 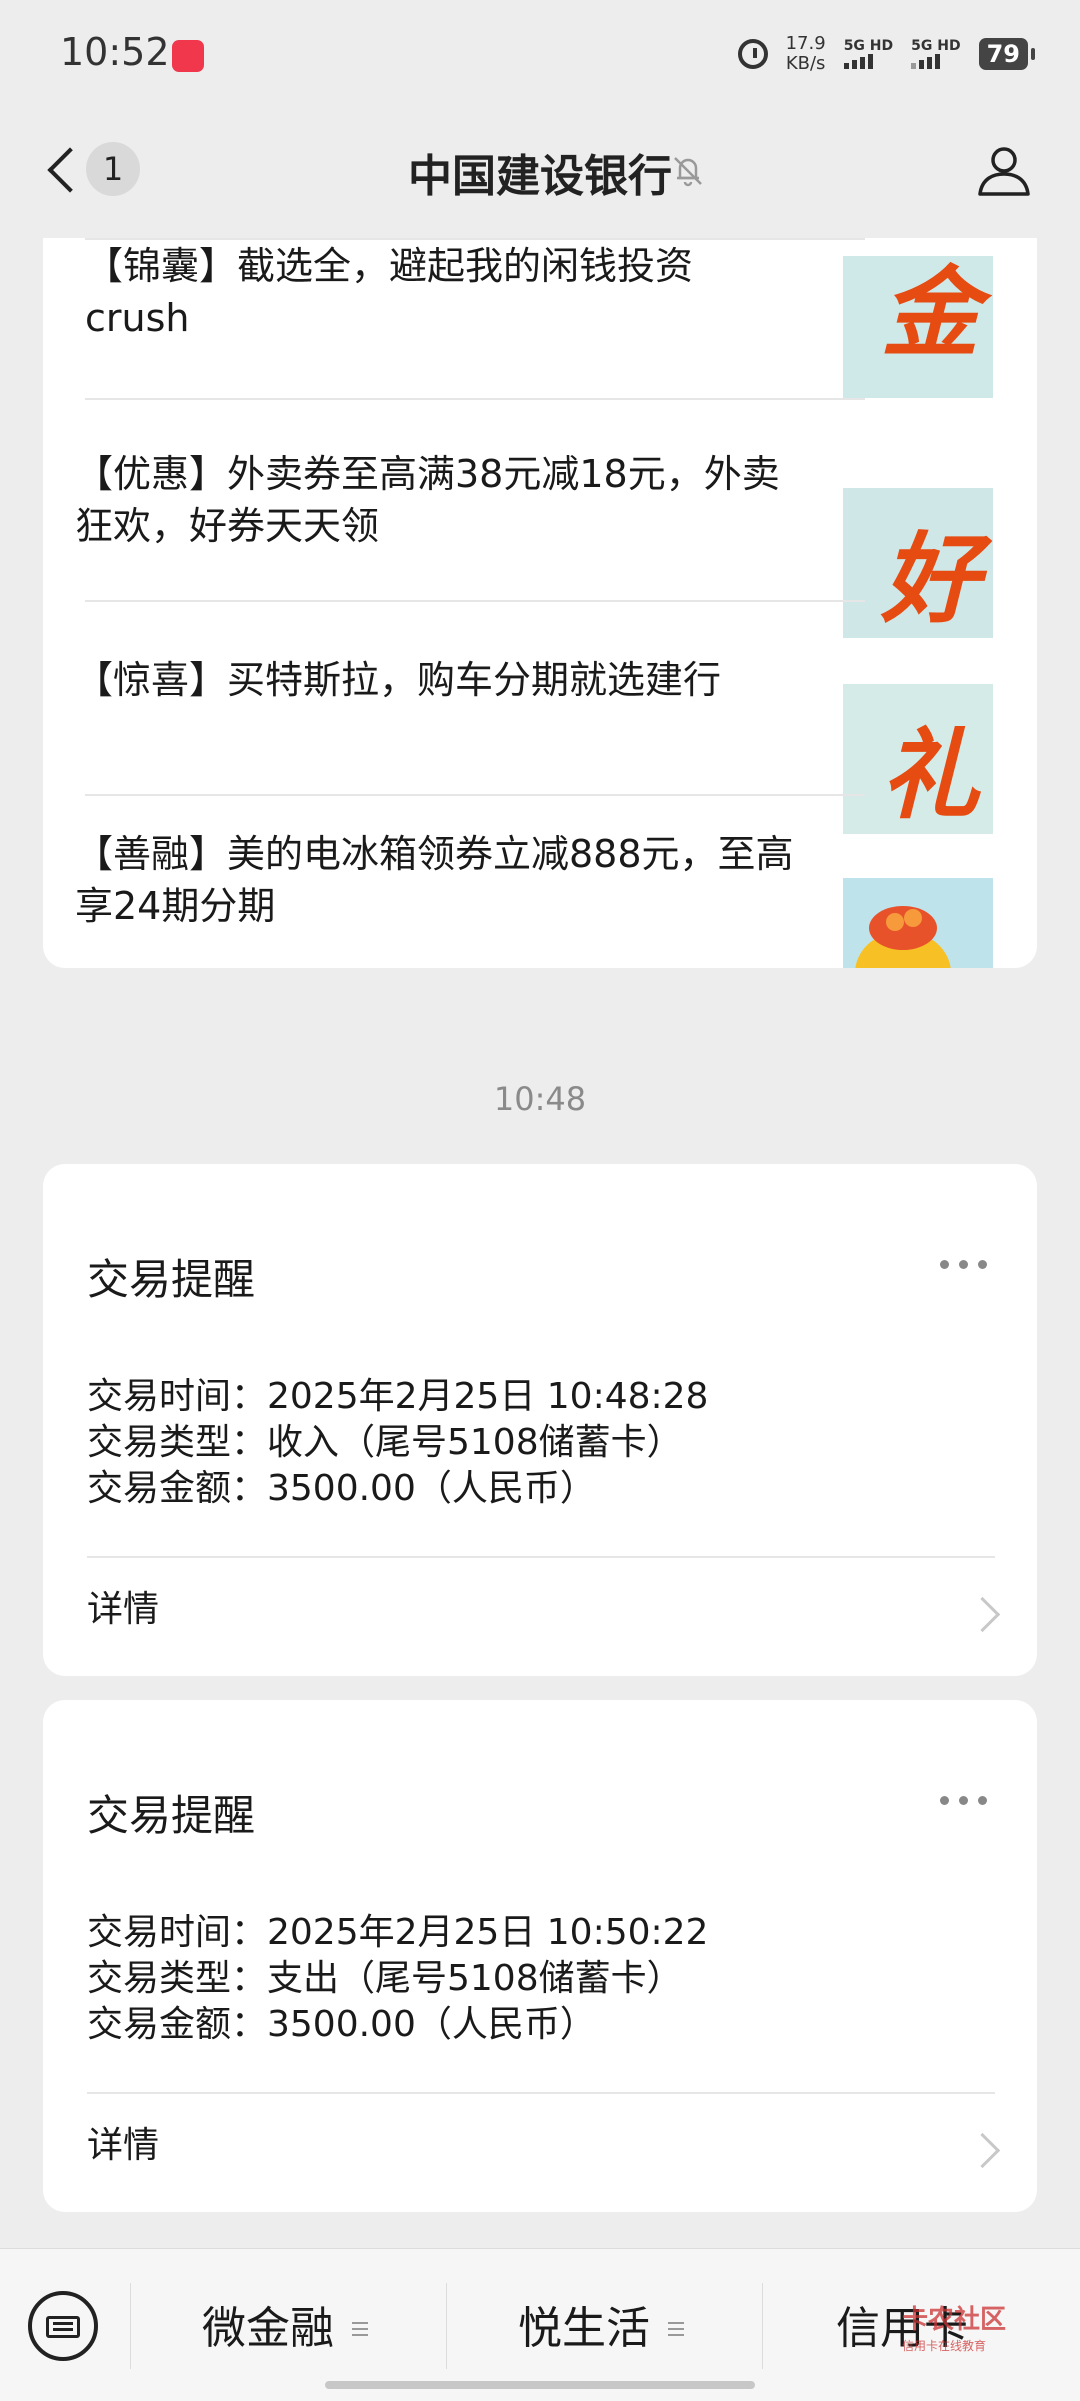 I want to click on watermark-text: 卡农社区, so click(x=954, y=2320).